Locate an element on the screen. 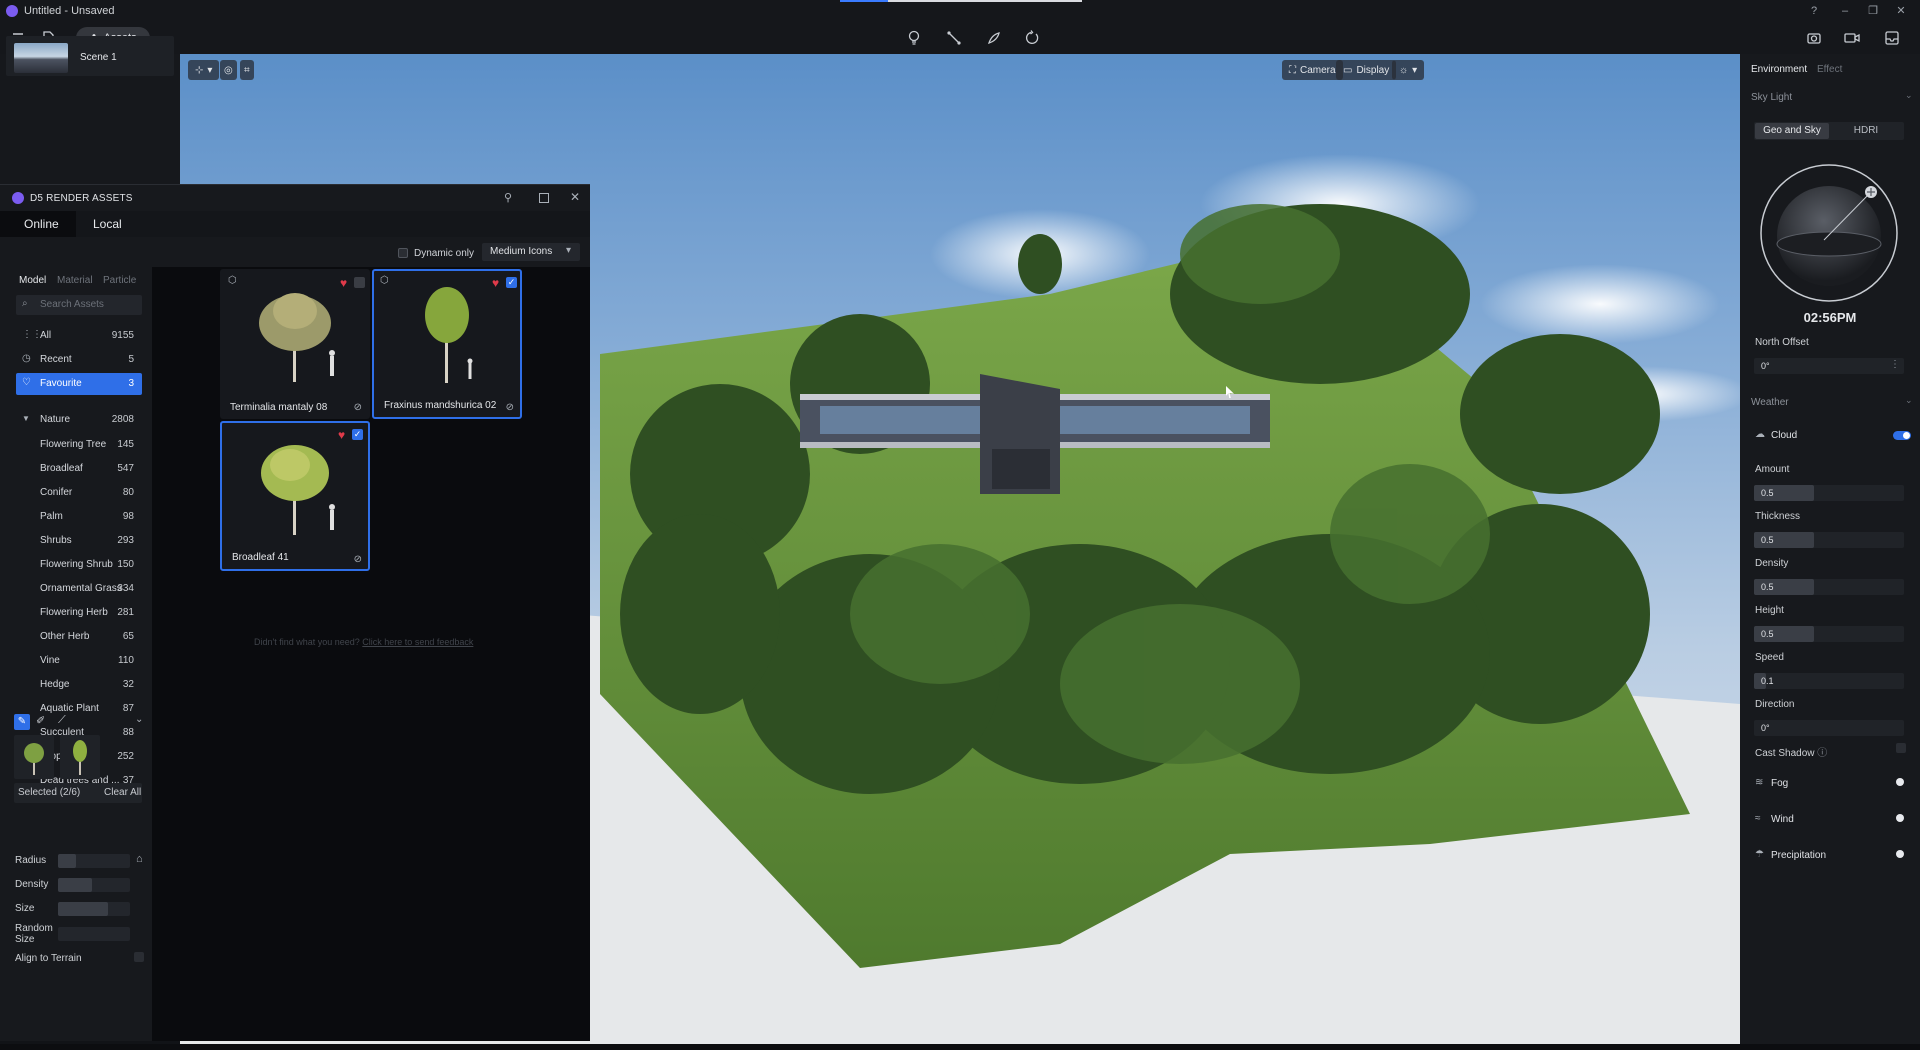 The width and height of the screenshot is (1920, 1050). subcategory-item: Ornamental Grass 334 is located at coordinates (79, 589).